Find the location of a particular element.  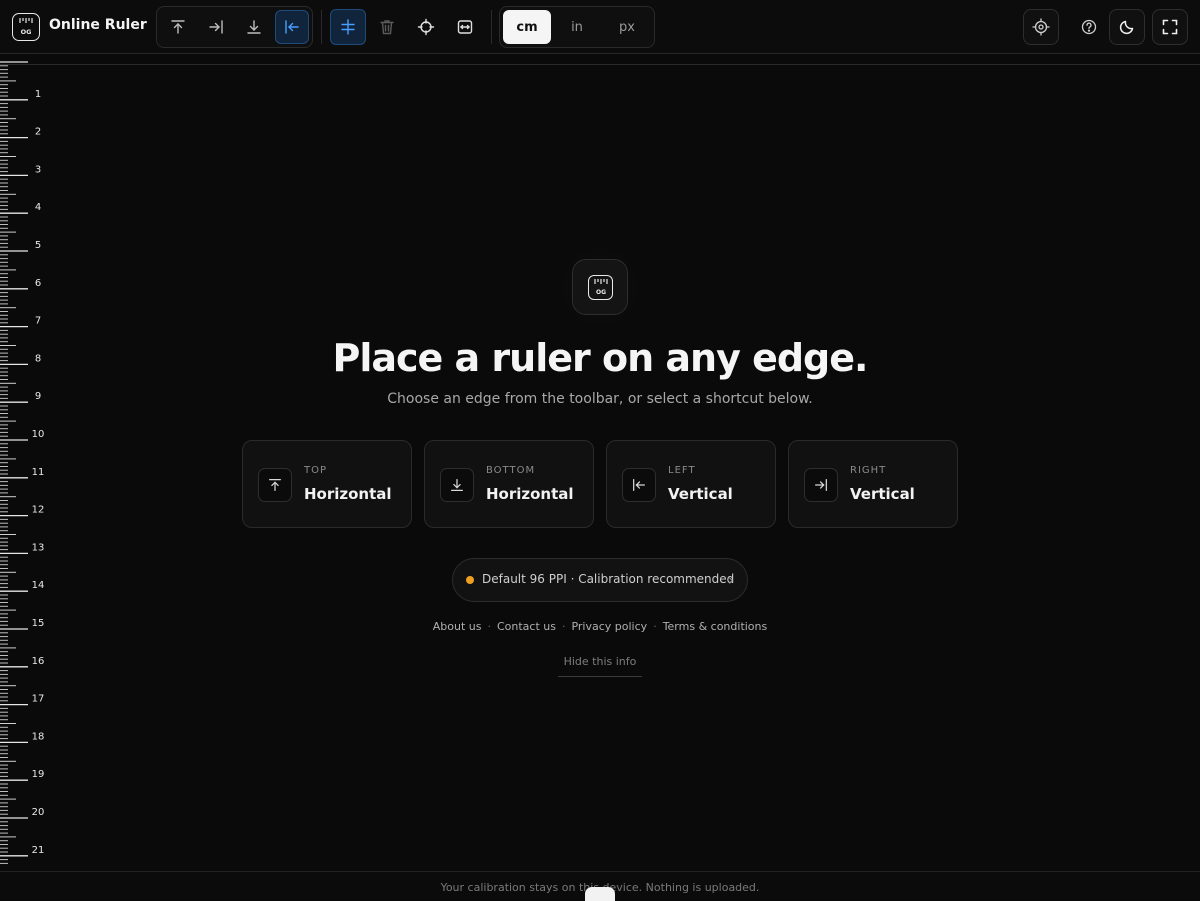

crosshair-icon is located at coordinates (426, 27).